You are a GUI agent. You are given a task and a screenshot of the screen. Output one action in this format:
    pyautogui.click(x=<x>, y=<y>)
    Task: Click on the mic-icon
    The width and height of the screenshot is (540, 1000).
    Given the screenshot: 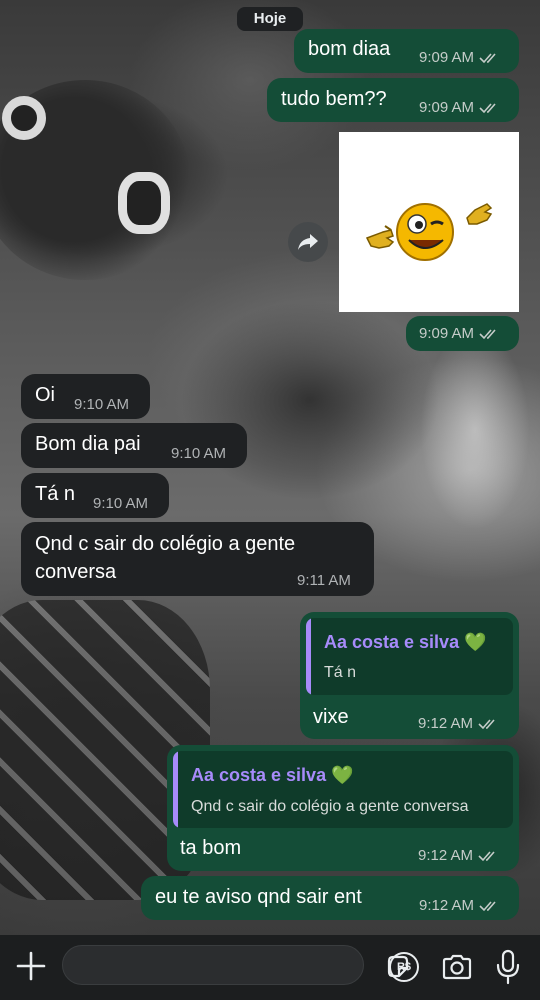 What is the action you would take?
    pyautogui.click(x=508, y=967)
    